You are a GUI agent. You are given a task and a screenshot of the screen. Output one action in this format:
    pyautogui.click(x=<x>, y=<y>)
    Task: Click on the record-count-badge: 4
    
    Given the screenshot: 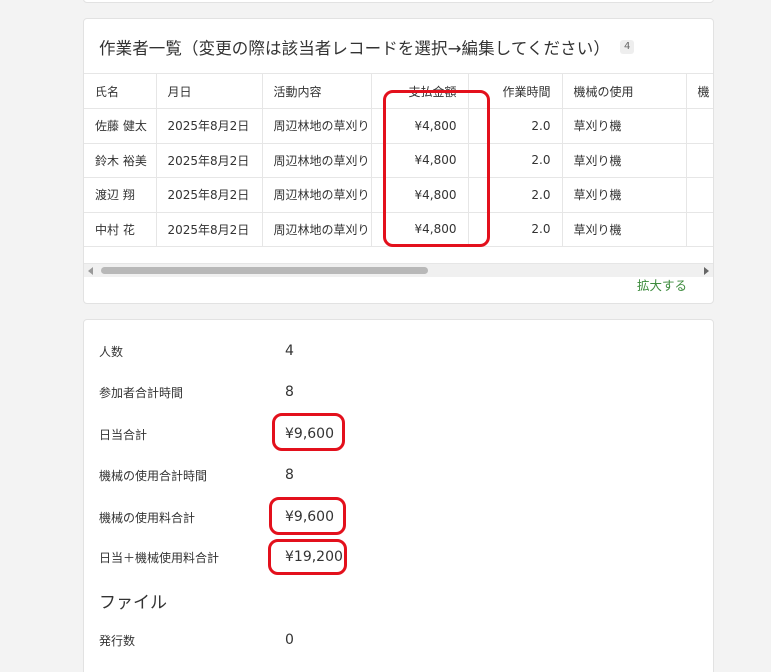 What is the action you would take?
    pyautogui.click(x=627, y=47)
    